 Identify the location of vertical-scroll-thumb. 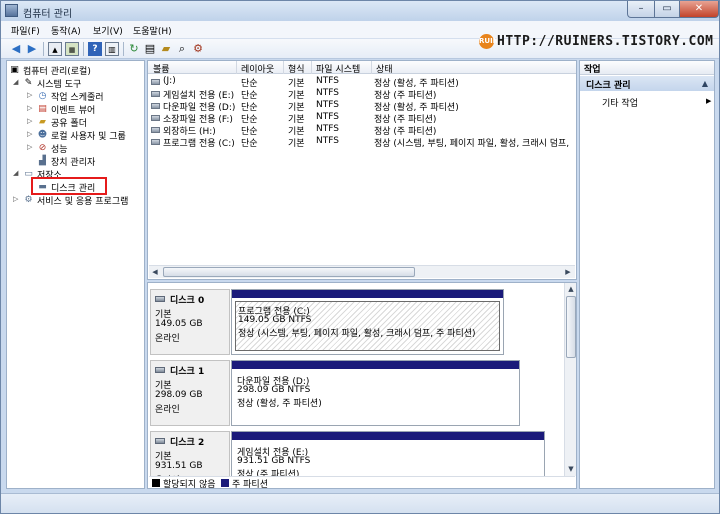
(571, 327).